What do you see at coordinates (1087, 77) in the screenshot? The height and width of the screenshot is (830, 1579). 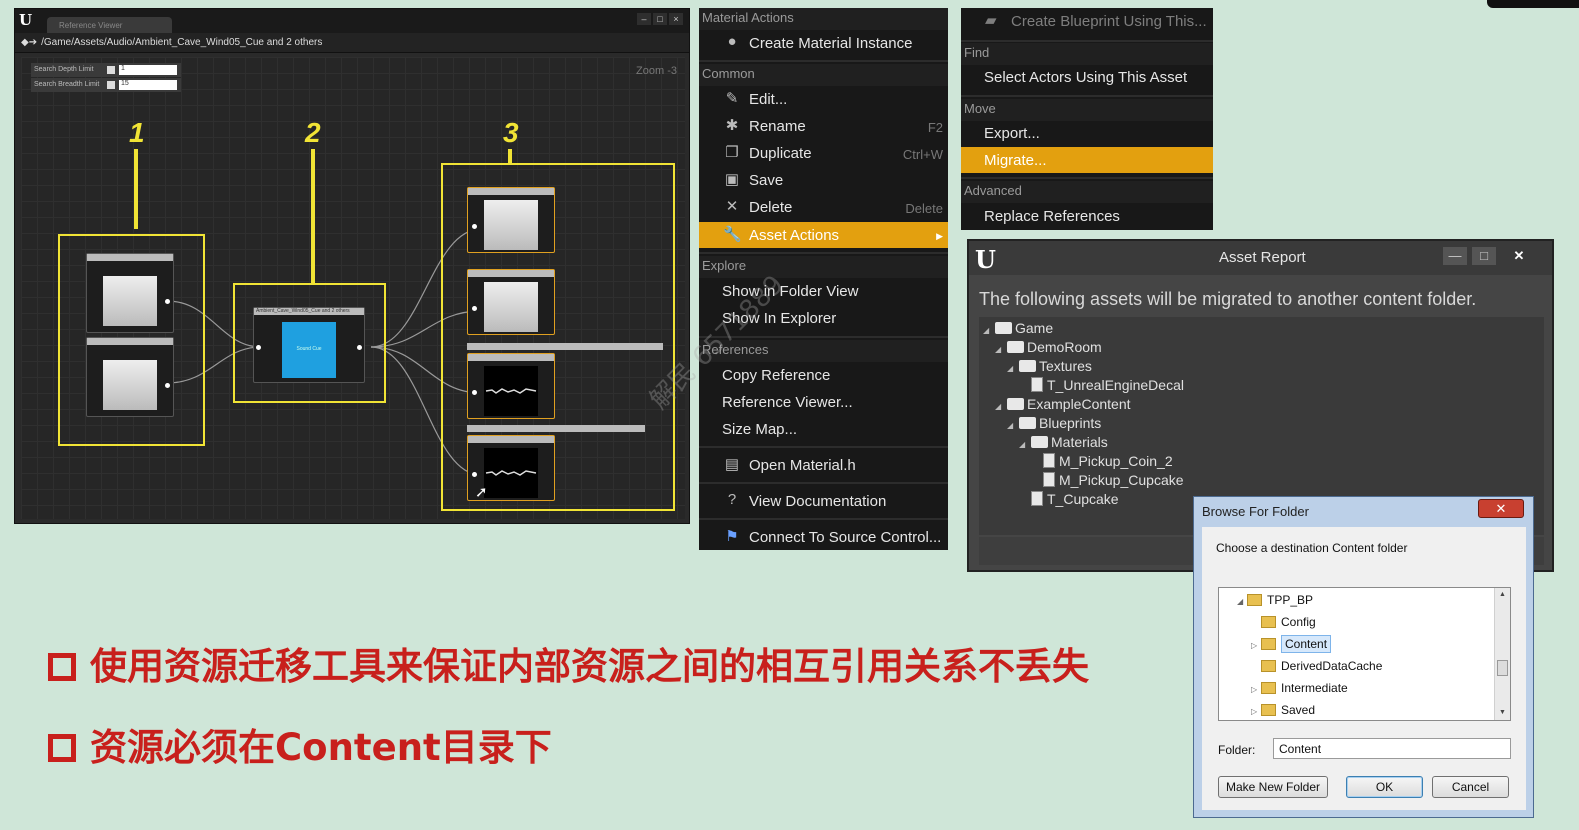 I see `menu-item-select-actors: Select Actors Using This Asset` at bounding box center [1087, 77].